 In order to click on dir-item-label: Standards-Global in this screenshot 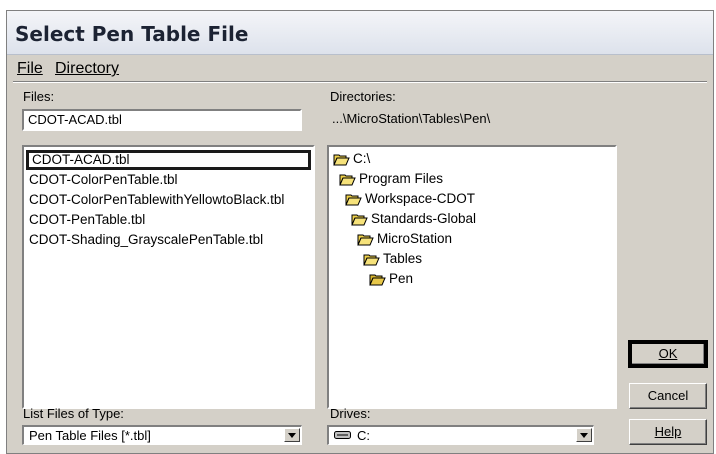, I will do `click(424, 218)`.